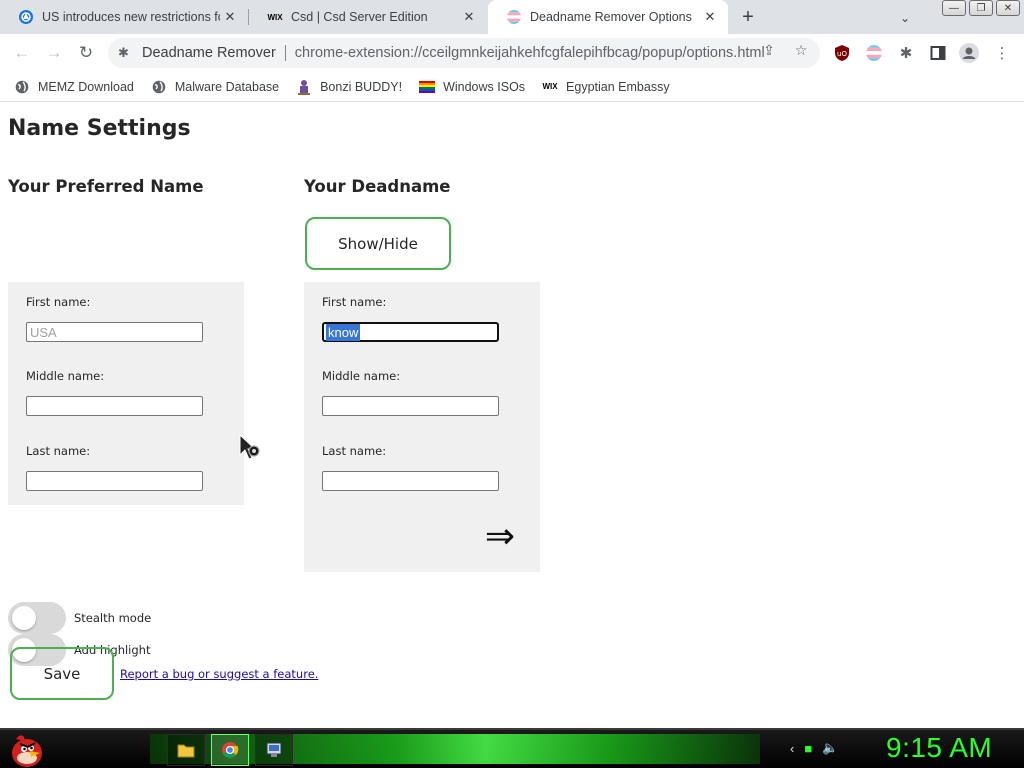 This screenshot has height=768, width=1024. What do you see at coordinates (26, 749) in the screenshot?
I see `start-button-angry-bird-icon` at bounding box center [26, 749].